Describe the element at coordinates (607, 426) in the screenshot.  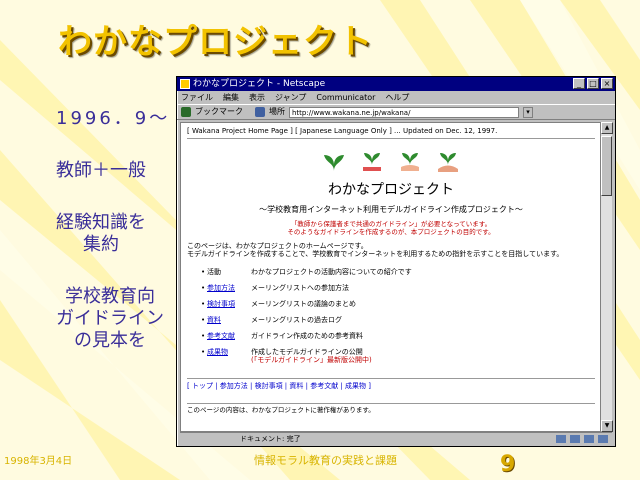
I see `scroll-down-icon: ▼` at that location.